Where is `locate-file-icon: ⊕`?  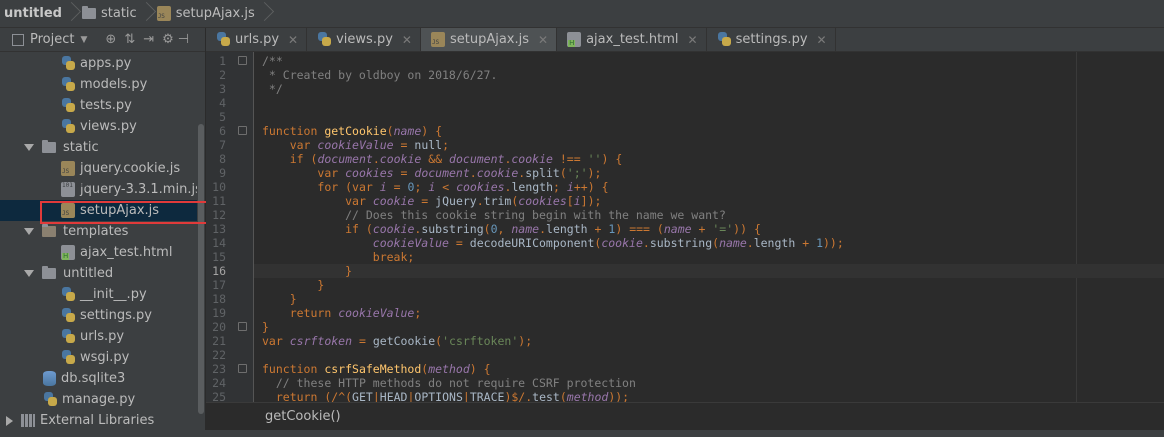 locate-file-icon: ⊕ is located at coordinates (110, 39).